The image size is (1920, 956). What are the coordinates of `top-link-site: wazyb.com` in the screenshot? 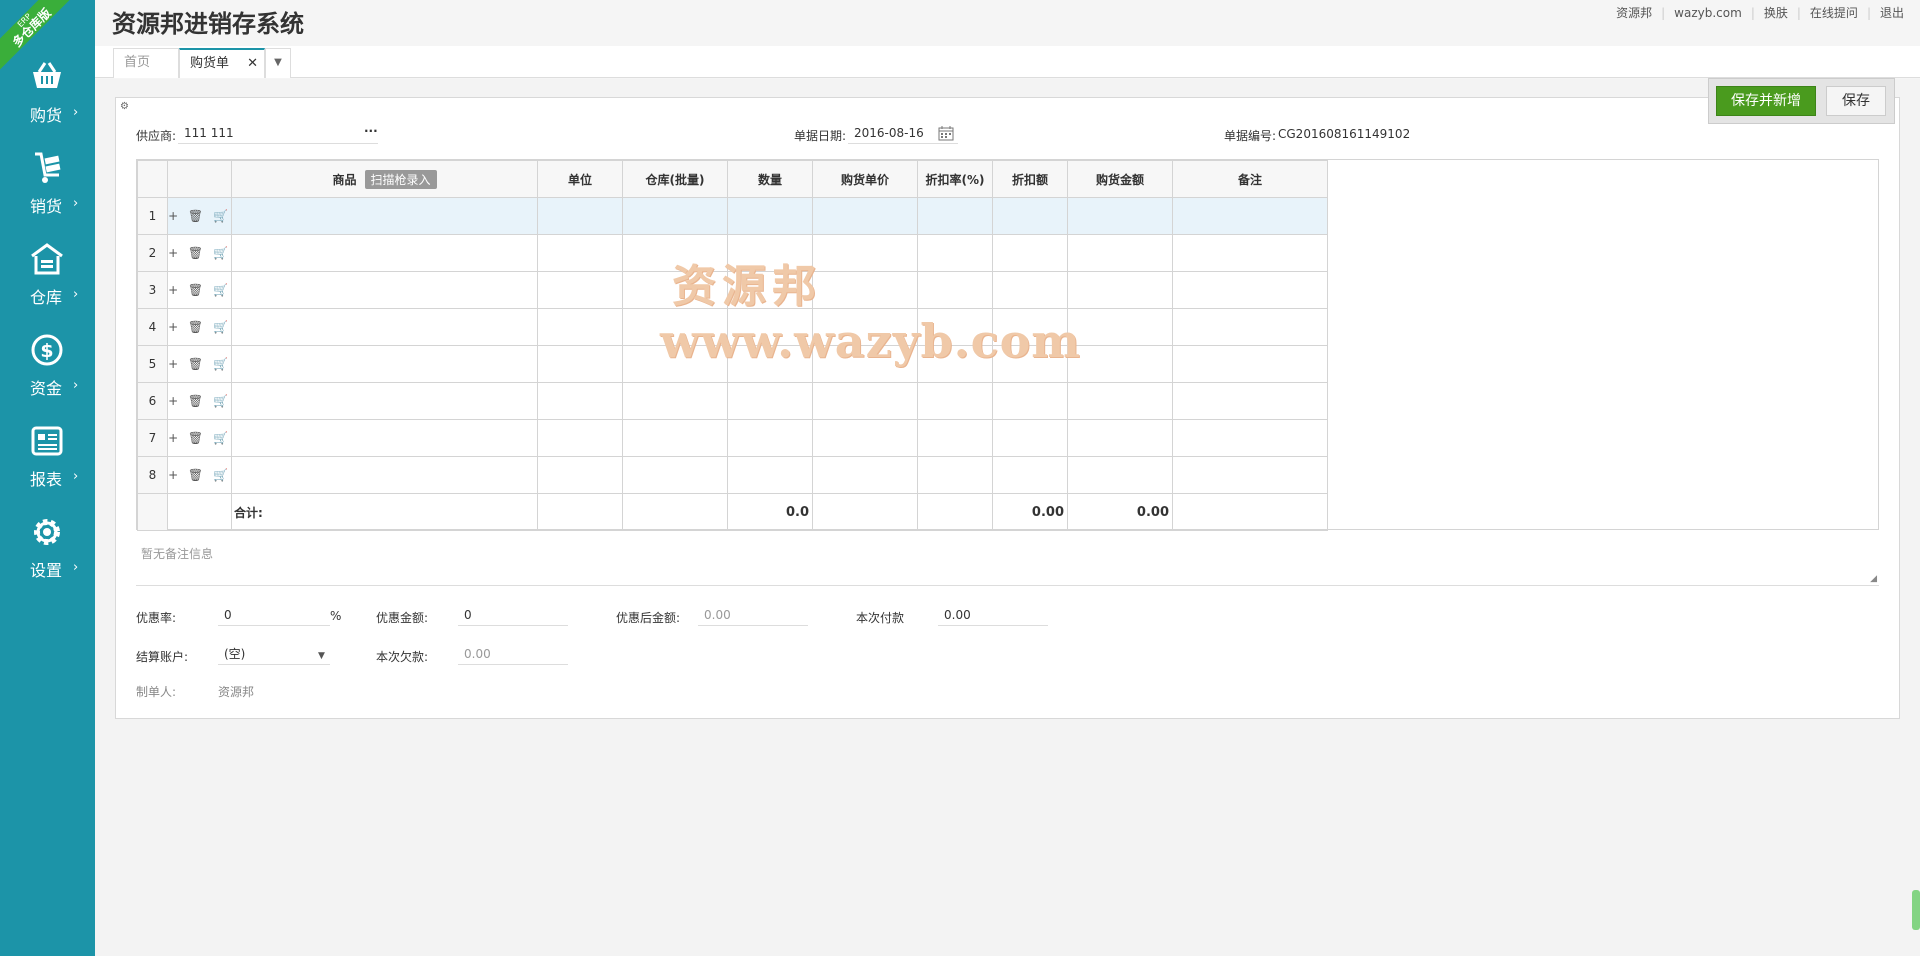 It's located at (1708, 13).